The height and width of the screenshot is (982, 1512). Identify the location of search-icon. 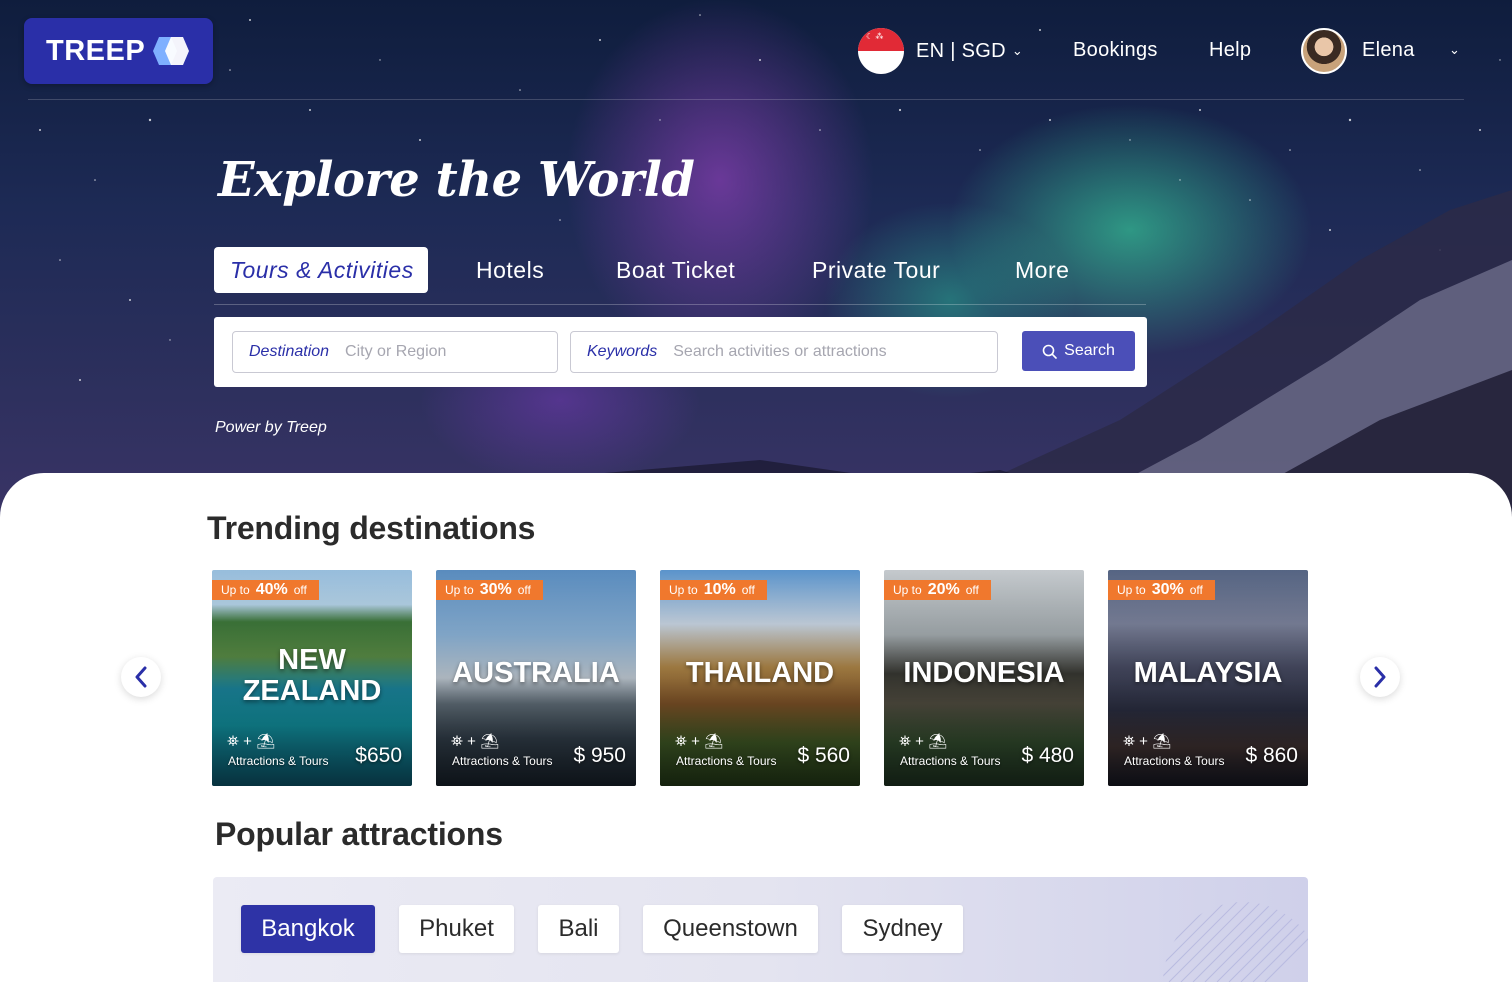
(1049, 351).